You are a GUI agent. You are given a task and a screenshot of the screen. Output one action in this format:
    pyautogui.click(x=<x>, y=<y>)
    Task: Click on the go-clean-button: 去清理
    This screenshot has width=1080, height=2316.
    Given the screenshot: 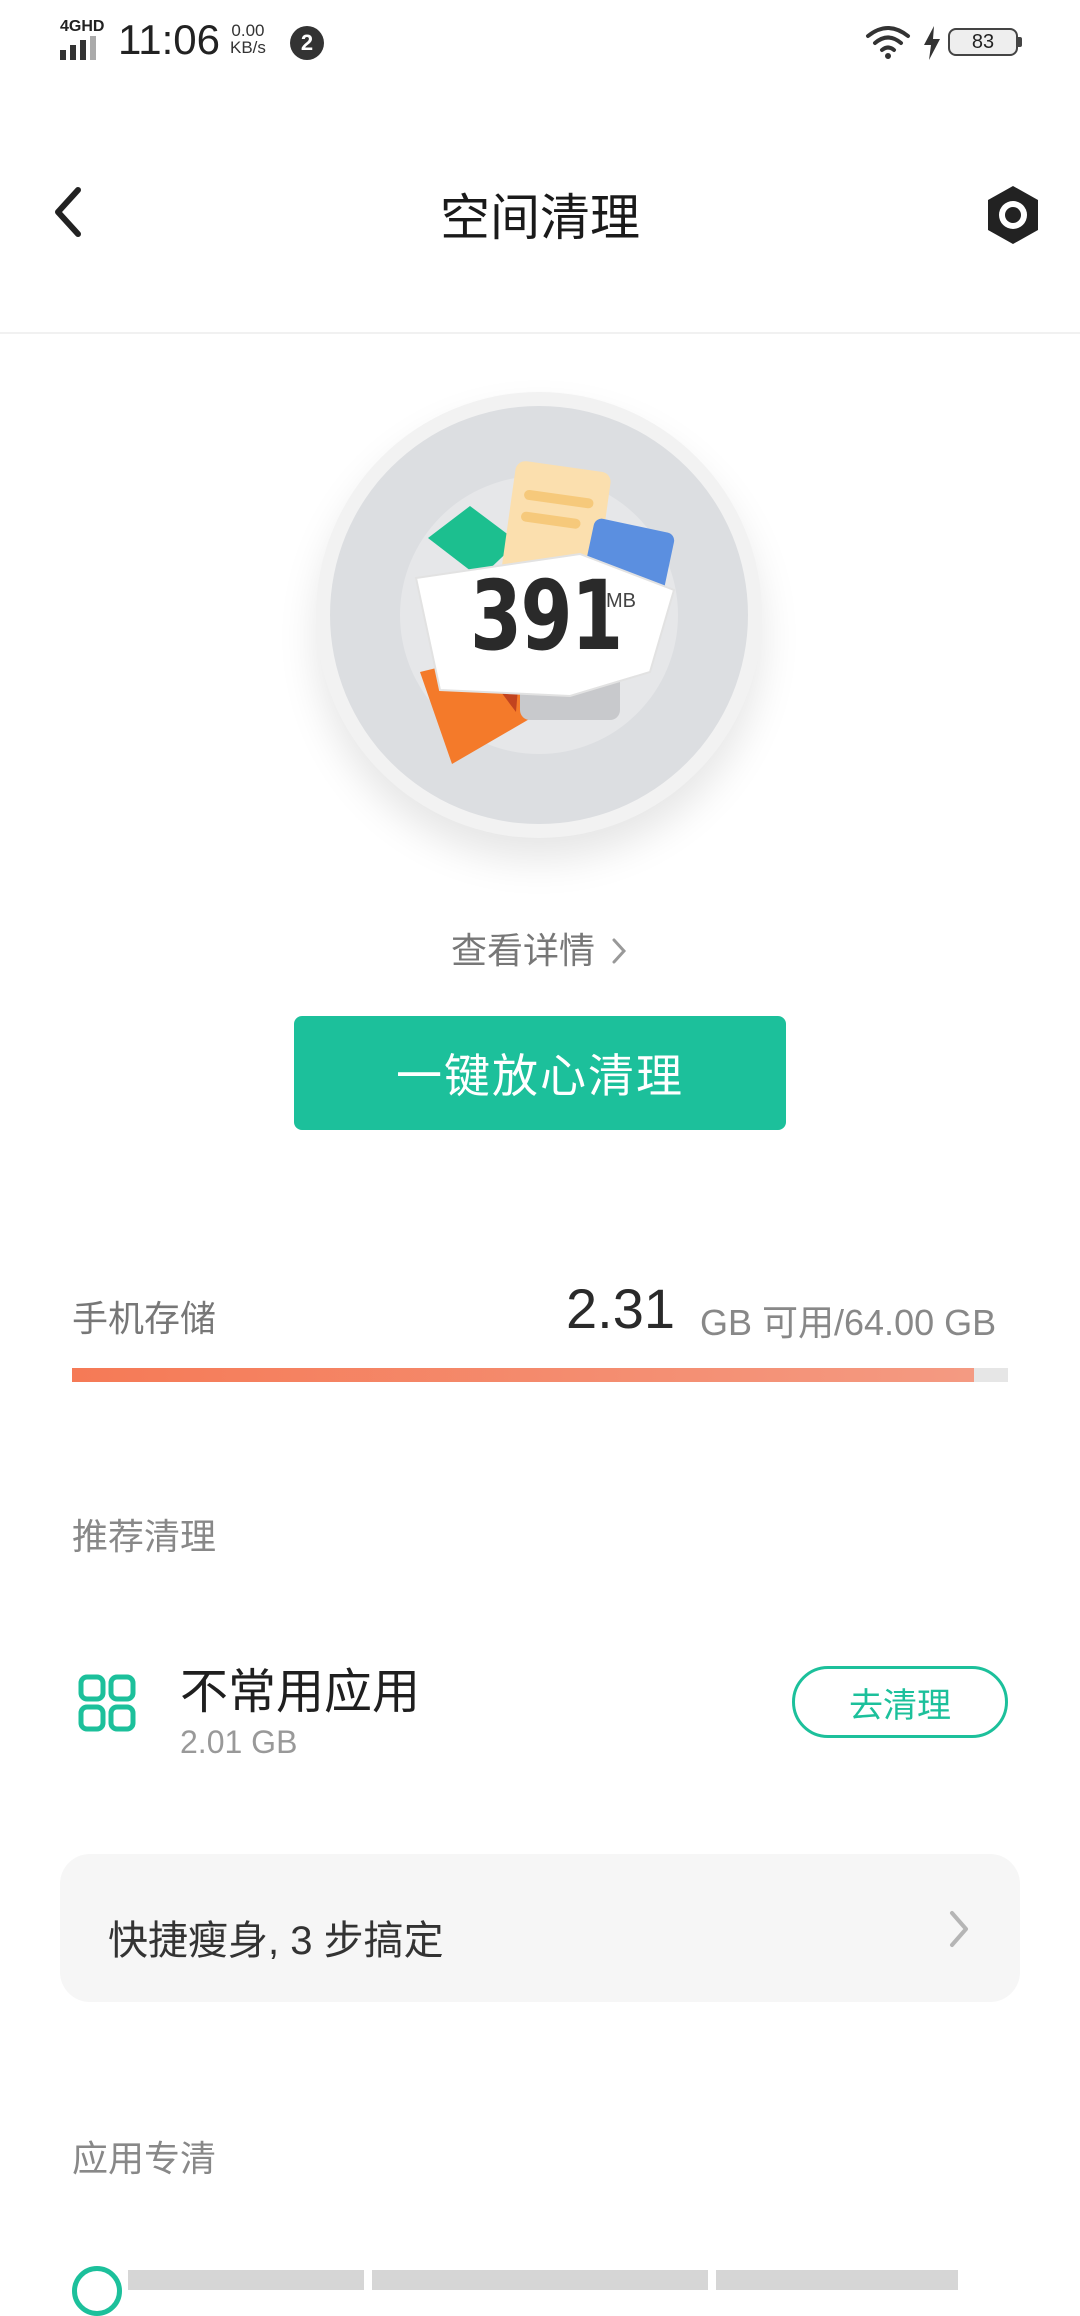 What is the action you would take?
    pyautogui.click(x=900, y=1702)
    